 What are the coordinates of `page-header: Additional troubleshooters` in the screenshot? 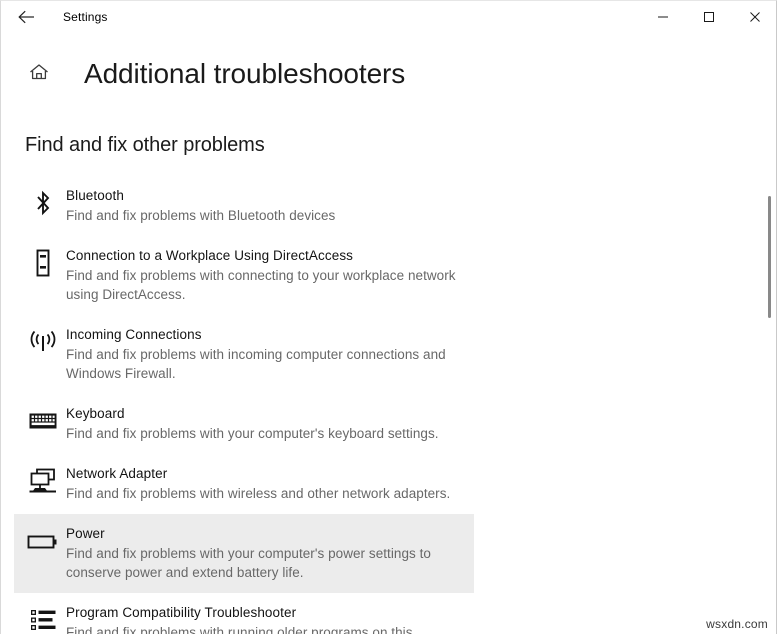 It's located at (203, 74).